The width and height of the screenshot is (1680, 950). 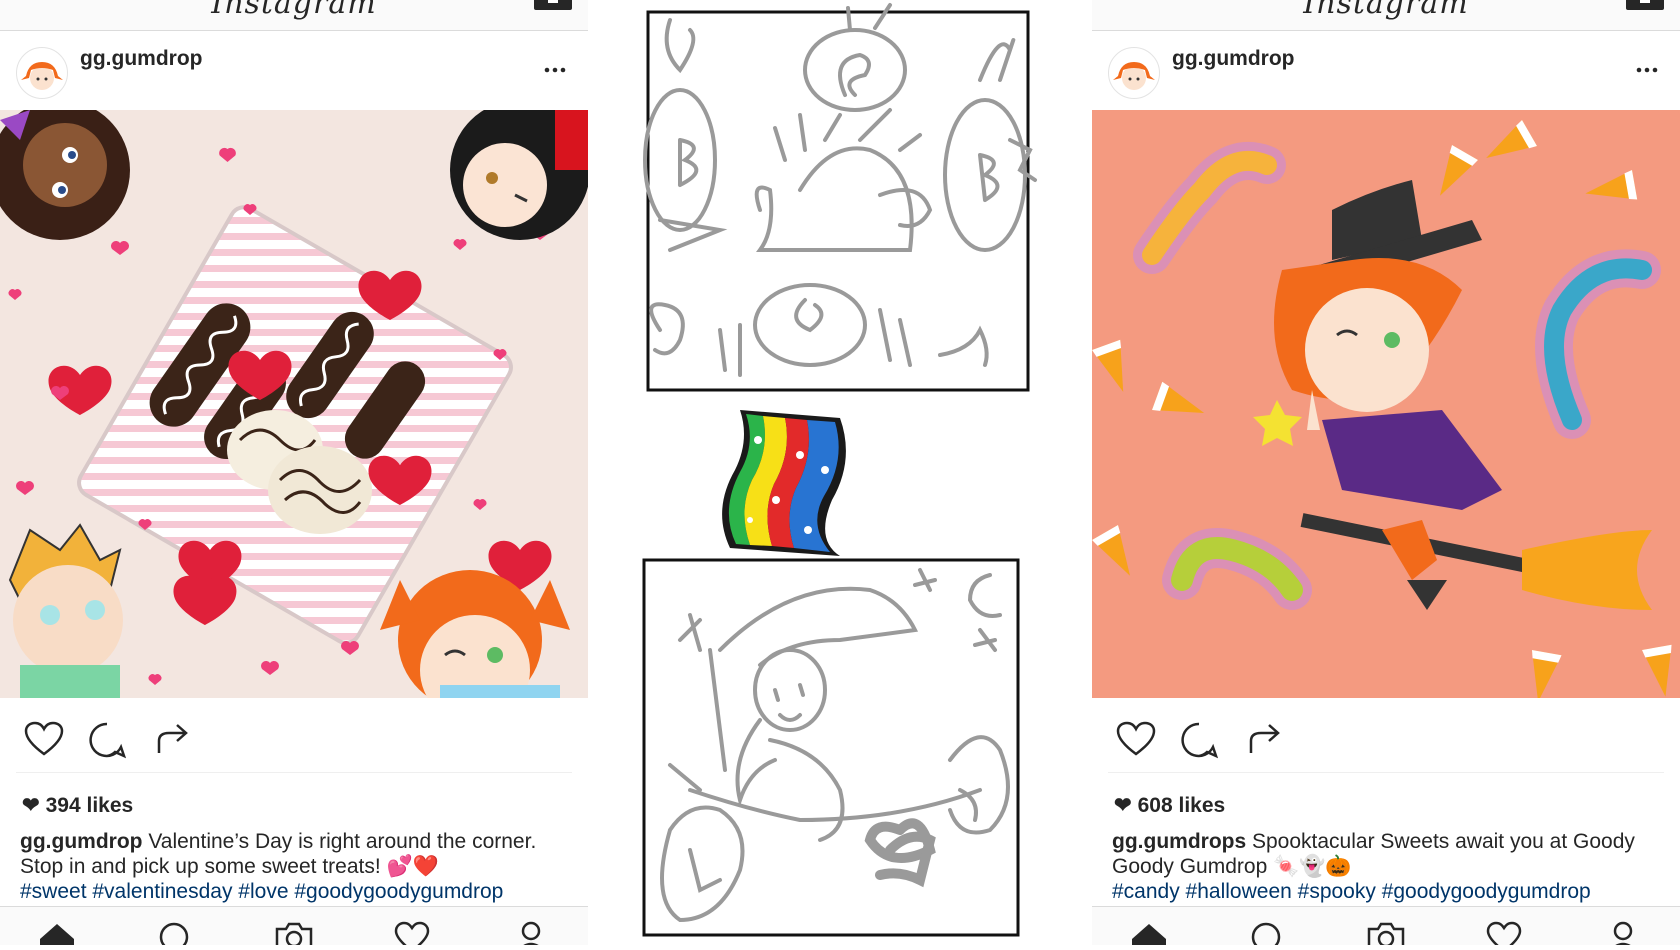 I want to click on rainbow-candy-illustration, so click(x=784, y=483).